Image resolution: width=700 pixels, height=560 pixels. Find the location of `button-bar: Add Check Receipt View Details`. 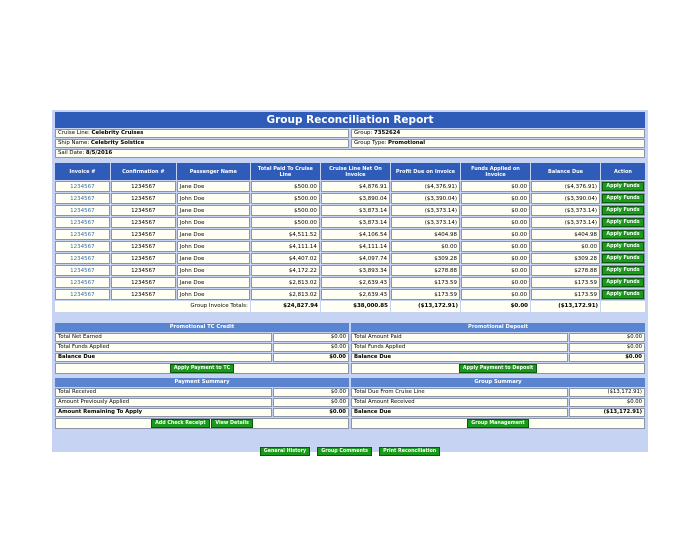

button-bar: Add Check Receipt View Details is located at coordinates (202, 423).